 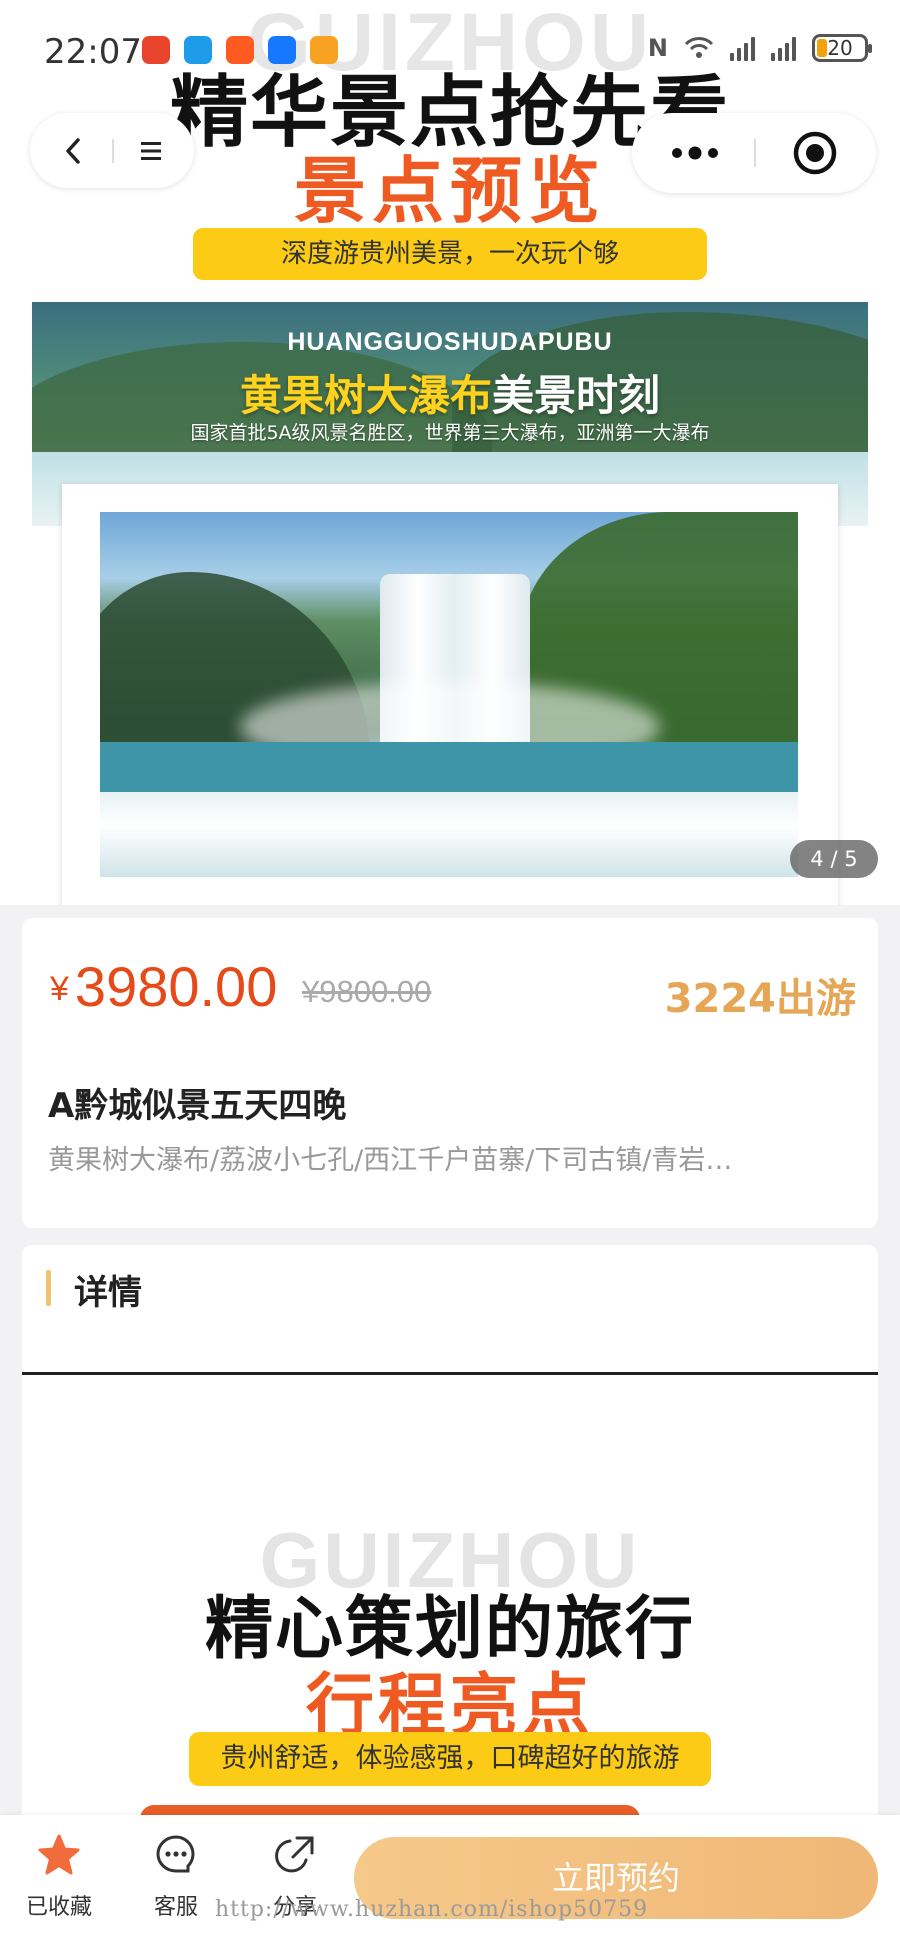 I want to click on menu-icon, so click(x=151, y=150).